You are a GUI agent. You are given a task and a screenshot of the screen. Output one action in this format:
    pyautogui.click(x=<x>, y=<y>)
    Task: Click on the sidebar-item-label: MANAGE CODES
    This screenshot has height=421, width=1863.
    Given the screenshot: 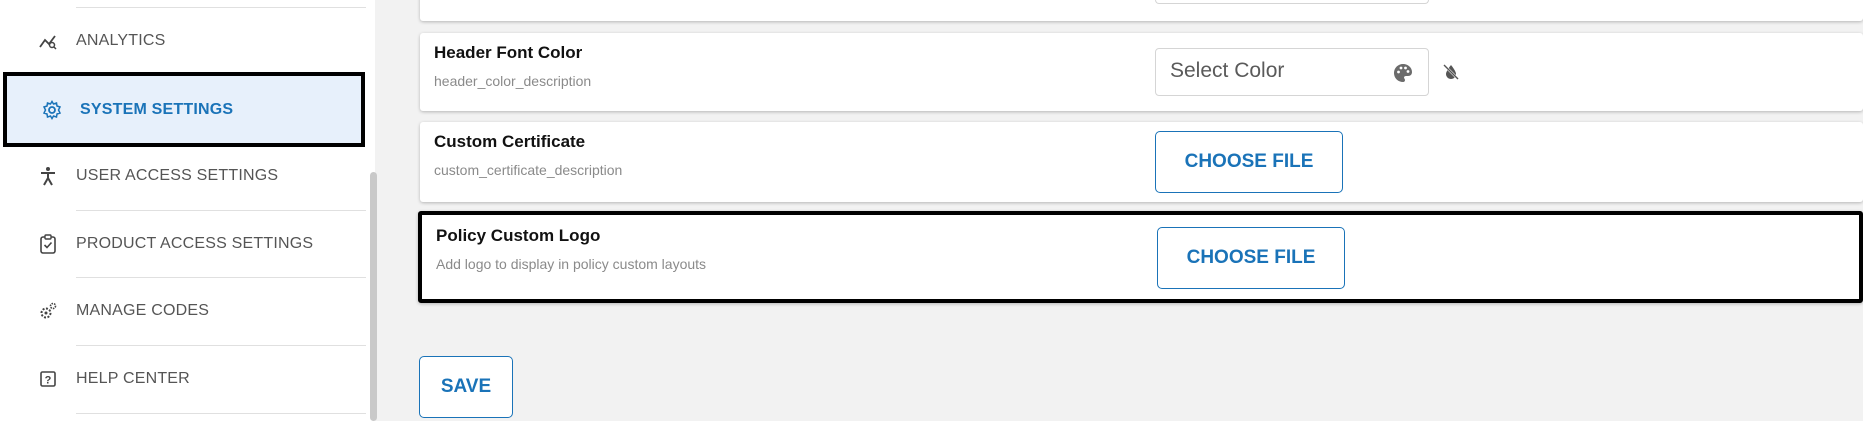 What is the action you would take?
    pyautogui.click(x=143, y=310)
    